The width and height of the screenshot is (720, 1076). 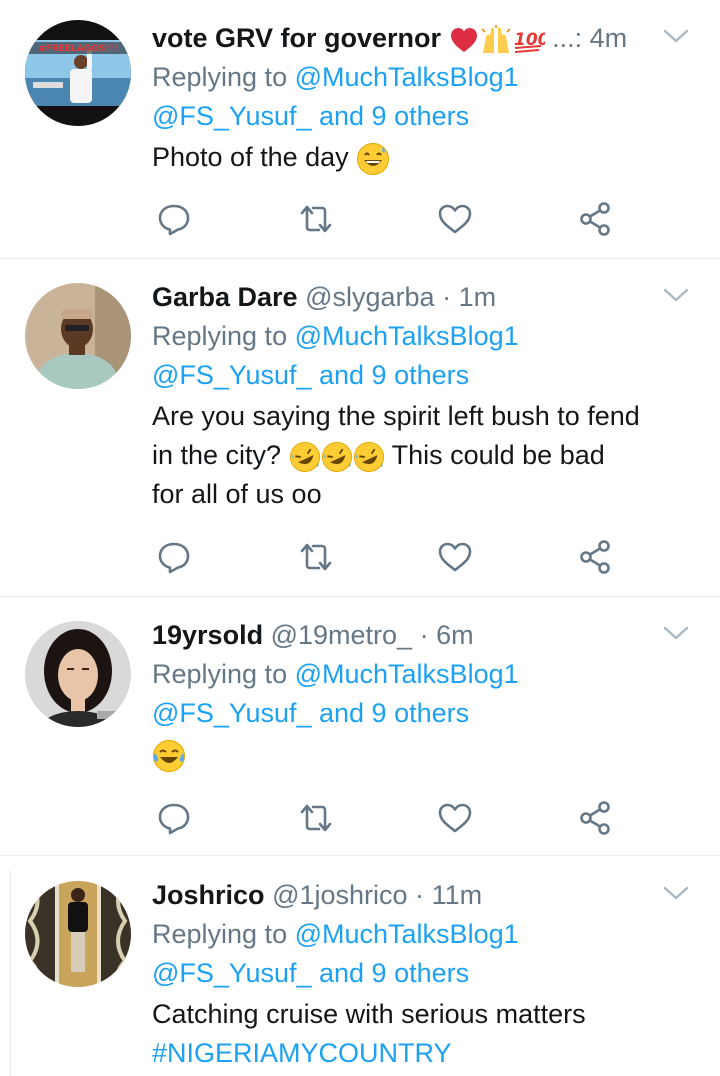 What do you see at coordinates (369, 297) in the screenshot?
I see `handle: @slygarba` at bounding box center [369, 297].